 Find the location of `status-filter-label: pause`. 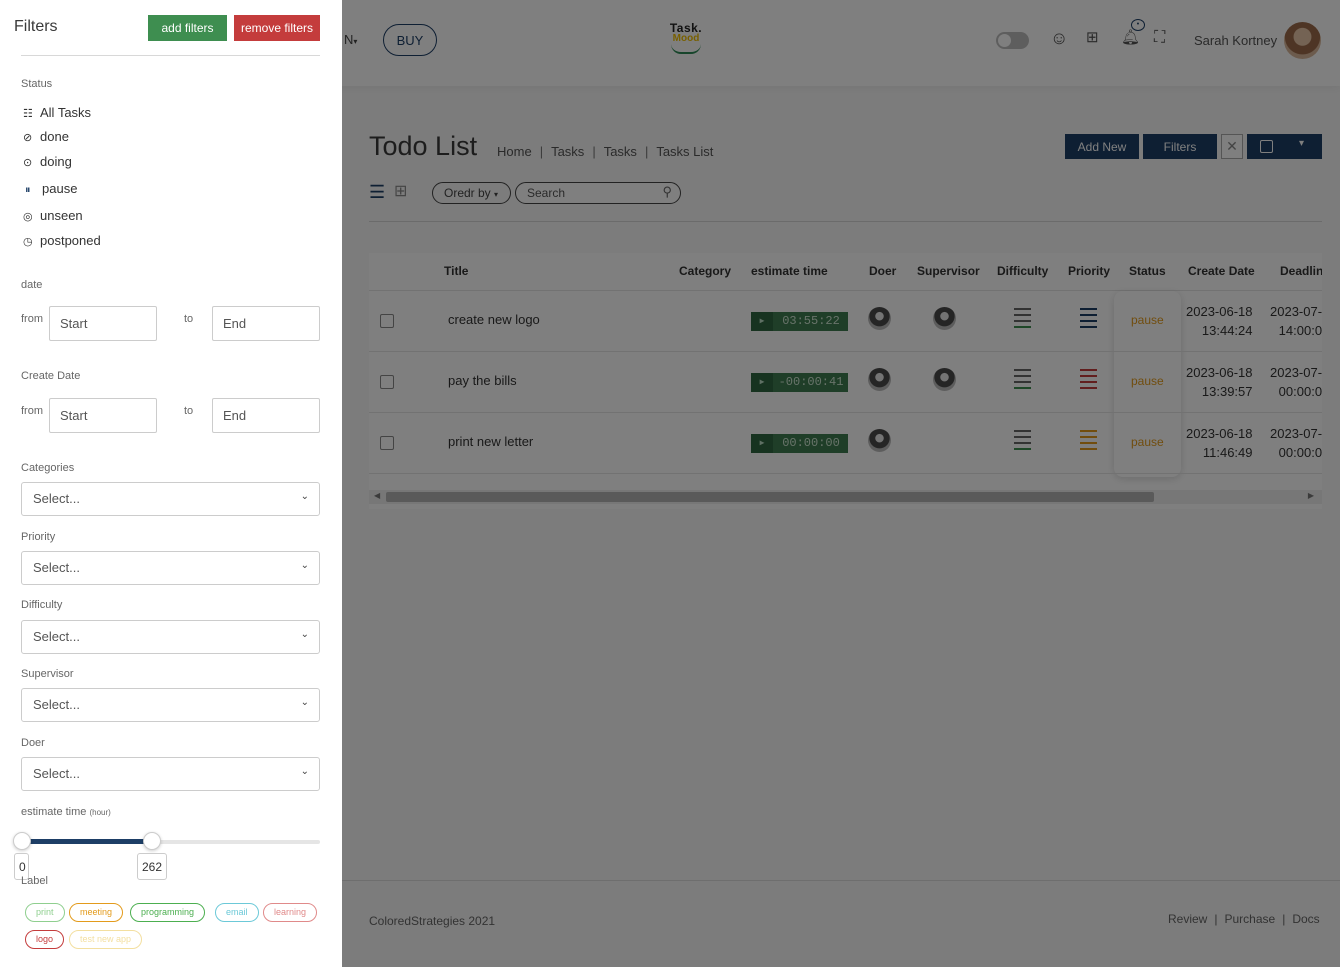

status-filter-label: pause is located at coordinates (60, 188).